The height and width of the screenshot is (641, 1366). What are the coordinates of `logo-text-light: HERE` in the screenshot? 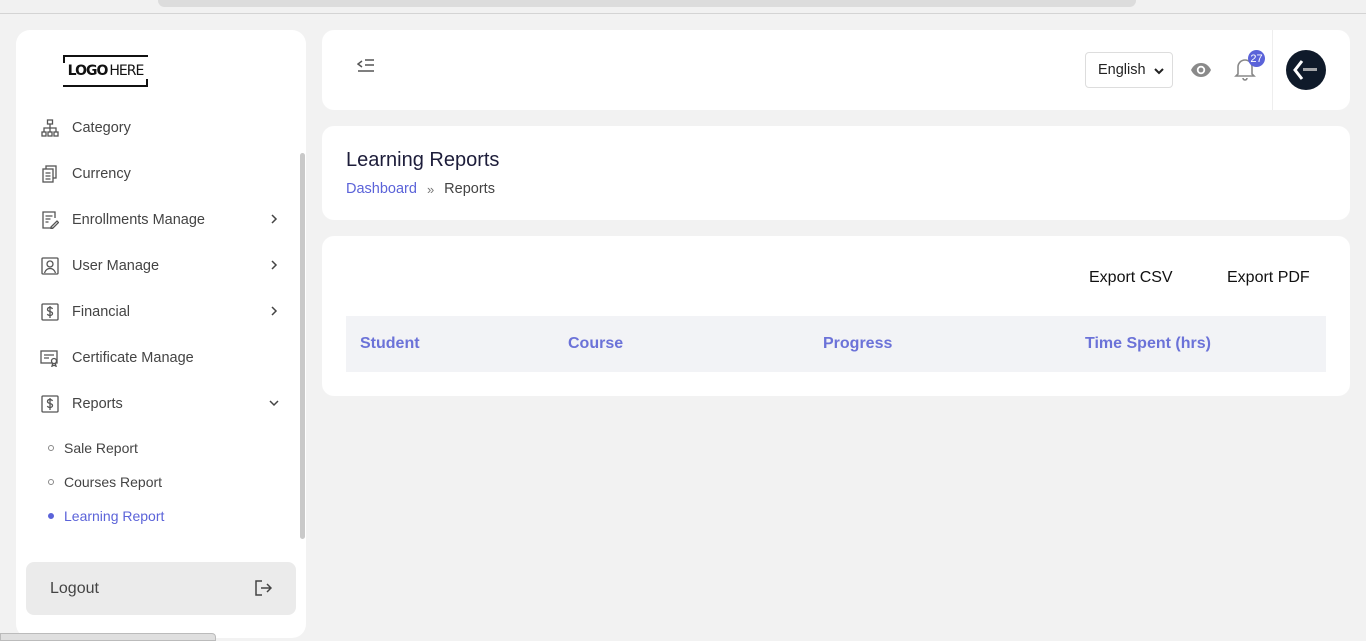 It's located at (126, 71).